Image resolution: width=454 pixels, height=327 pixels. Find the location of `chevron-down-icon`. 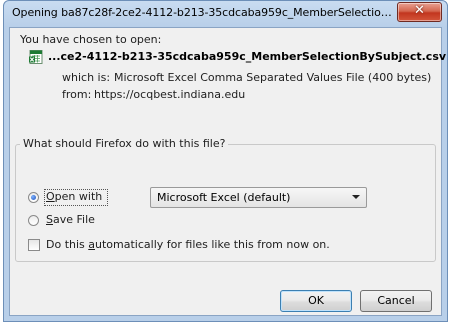

chevron-down-icon is located at coordinates (356, 197).